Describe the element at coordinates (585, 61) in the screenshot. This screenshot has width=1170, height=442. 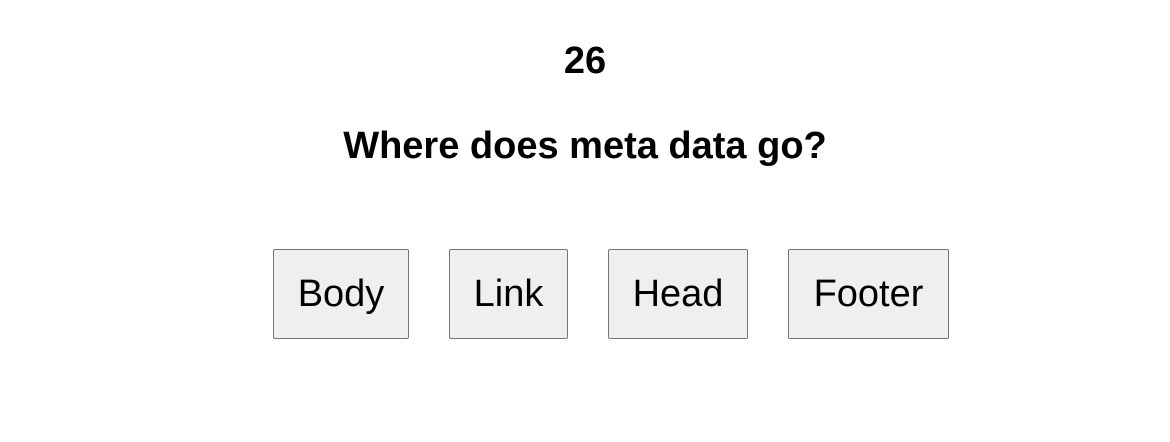
I see `question-number: 26` at that location.